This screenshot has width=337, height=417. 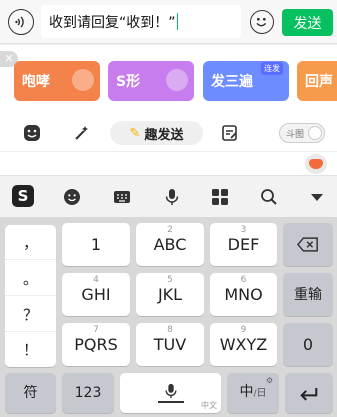 I want to click on key-digit: 5, so click(x=170, y=279).